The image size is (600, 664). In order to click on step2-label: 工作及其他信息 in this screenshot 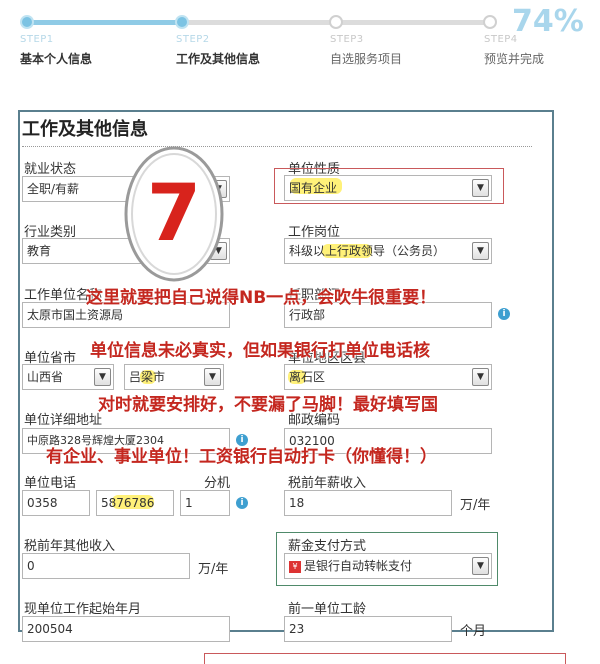, I will do `click(218, 58)`.